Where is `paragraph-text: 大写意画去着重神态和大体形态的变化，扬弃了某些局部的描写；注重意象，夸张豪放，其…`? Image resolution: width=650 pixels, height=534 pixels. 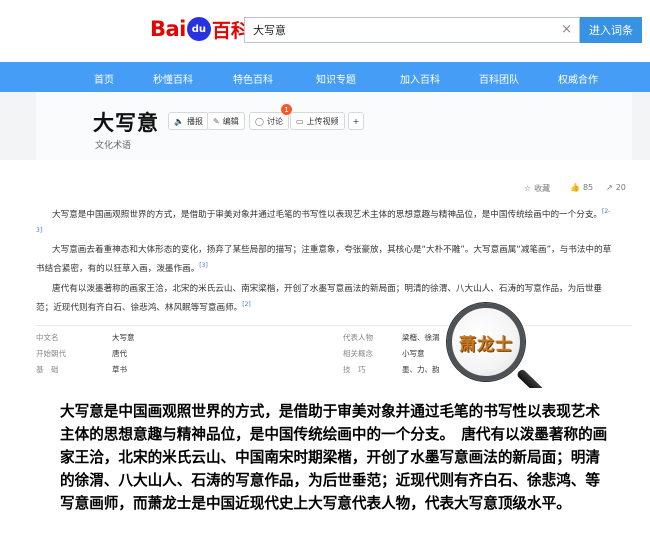 paragraph-text: 大写意画去着重神态和大体形态的变化，扬弃了某些局部的描写；注重意象，夸张豪放，其… is located at coordinates (324, 259).